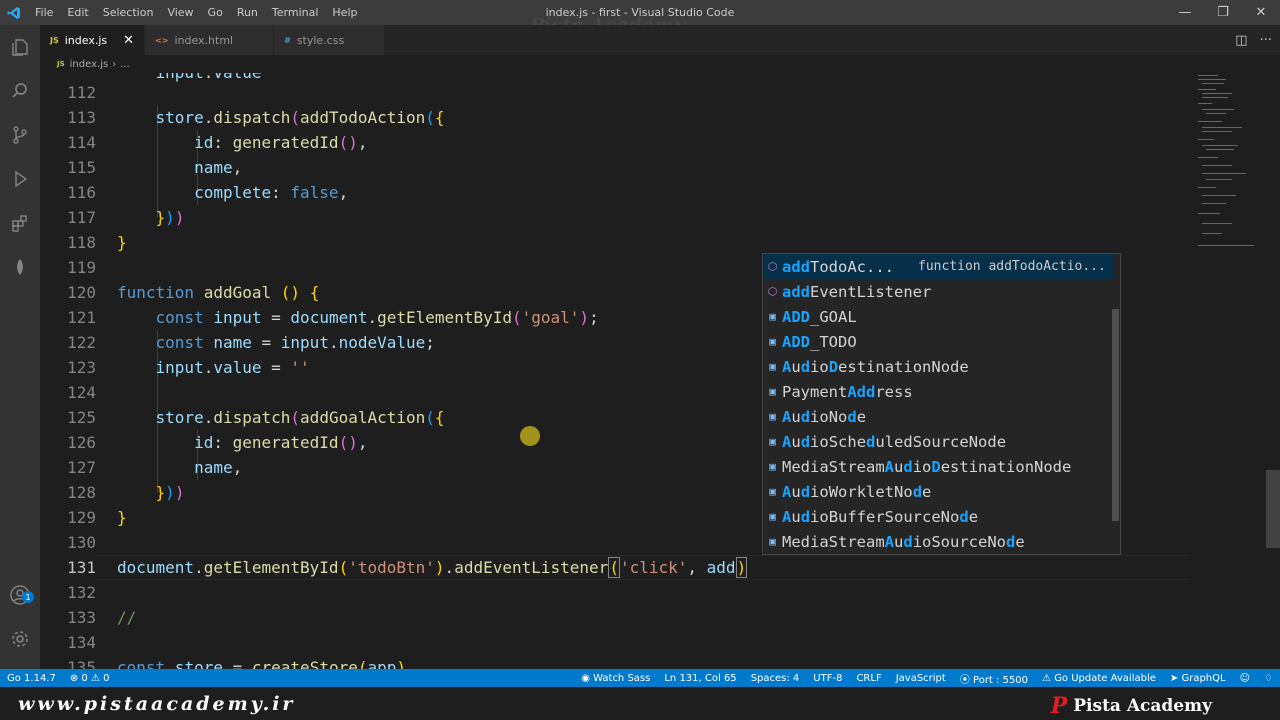 This screenshot has width=1280, height=720. I want to click on tab-index-html: <> index.html, so click(210, 40).